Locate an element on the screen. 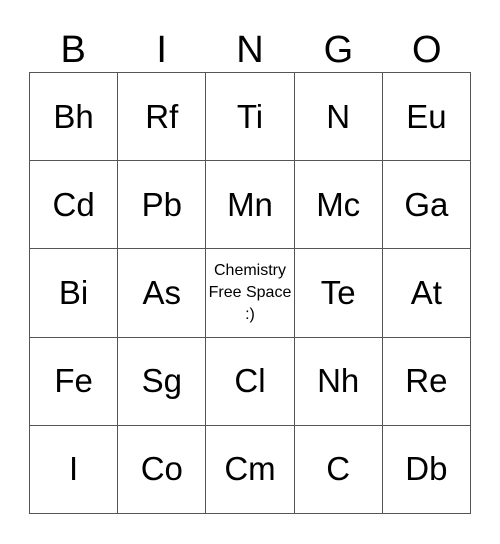 Image resolution: width=500 pixels, height=544 pixels. bingo-header: BINGO is located at coordinates (250, 50).